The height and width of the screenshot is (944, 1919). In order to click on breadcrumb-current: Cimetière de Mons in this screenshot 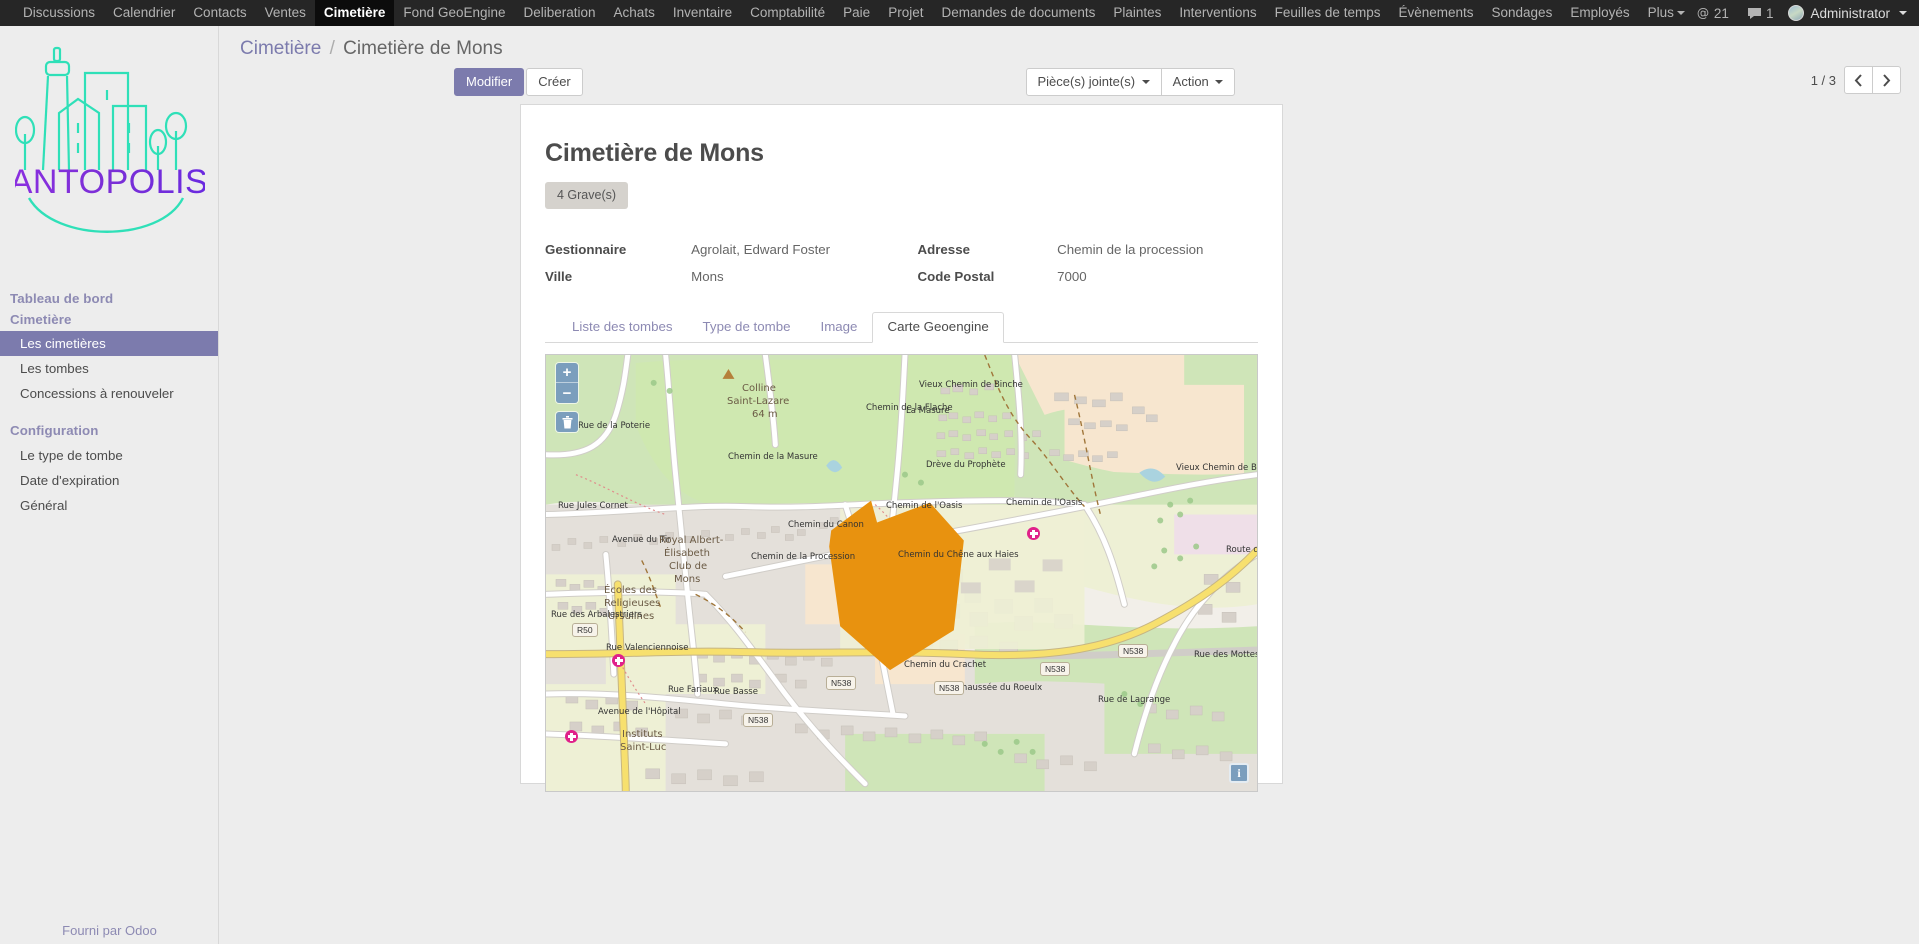, I will do `click(423, 48)`.